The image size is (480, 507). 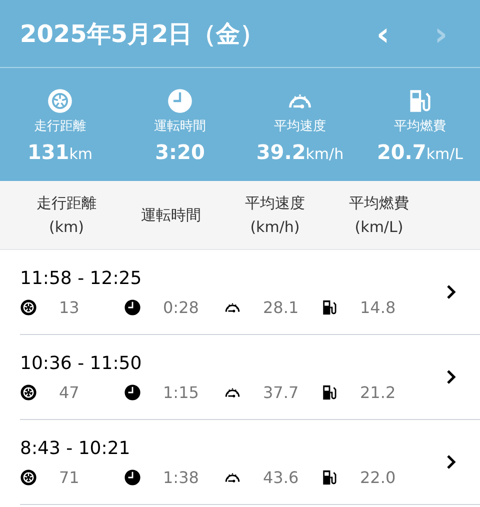 What do you see at coordinates (378, 307) in the screenshot?
I see `trip-value: 14.8` at bounding box center [378, 307].